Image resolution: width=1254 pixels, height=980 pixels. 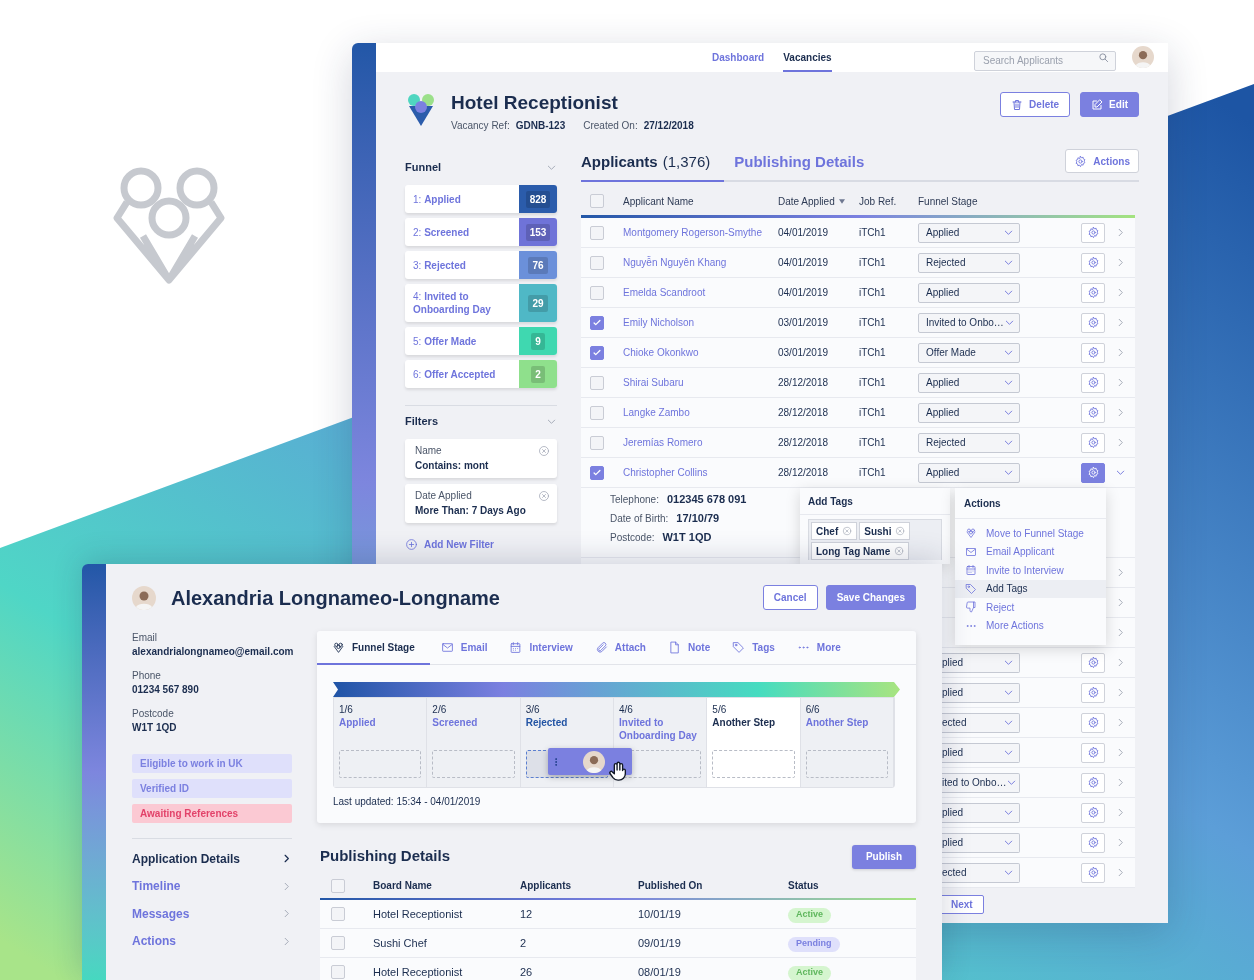 What do you see at coordinates (1030, 625) in the screenshot?
I see `menu-item: More Actions` at bounding box center [1030, 625].